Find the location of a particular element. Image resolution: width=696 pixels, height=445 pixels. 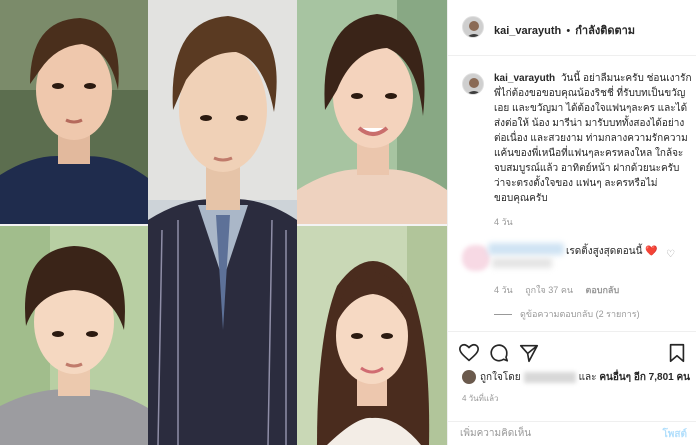

view-replies-label: ดูข้อความตอบกลับ (2 รายการ) is located at coordinates (580, 314).